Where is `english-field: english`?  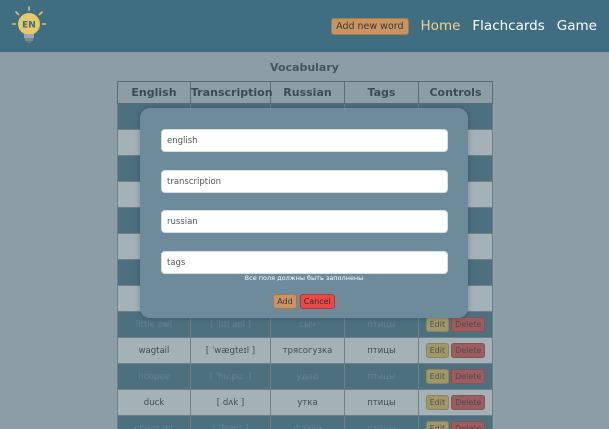
english-field: english is located at coordinates (304, 140).